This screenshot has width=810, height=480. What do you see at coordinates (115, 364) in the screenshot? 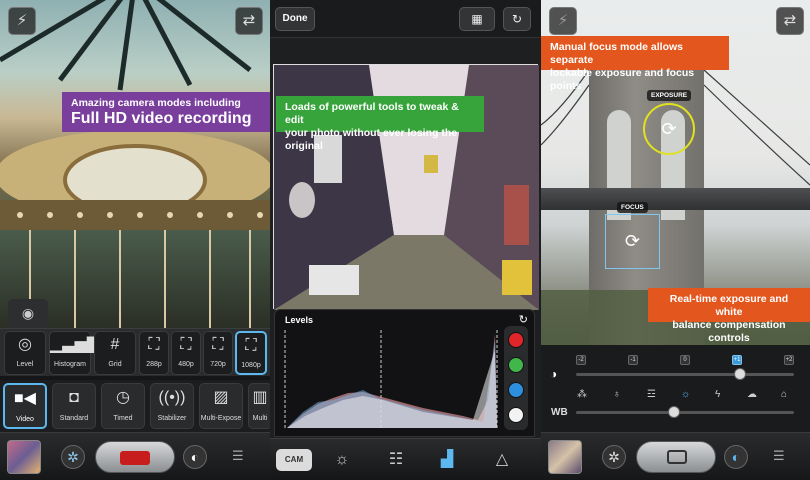
I see `mode-label: Grid` at bounding box center [115, 364].